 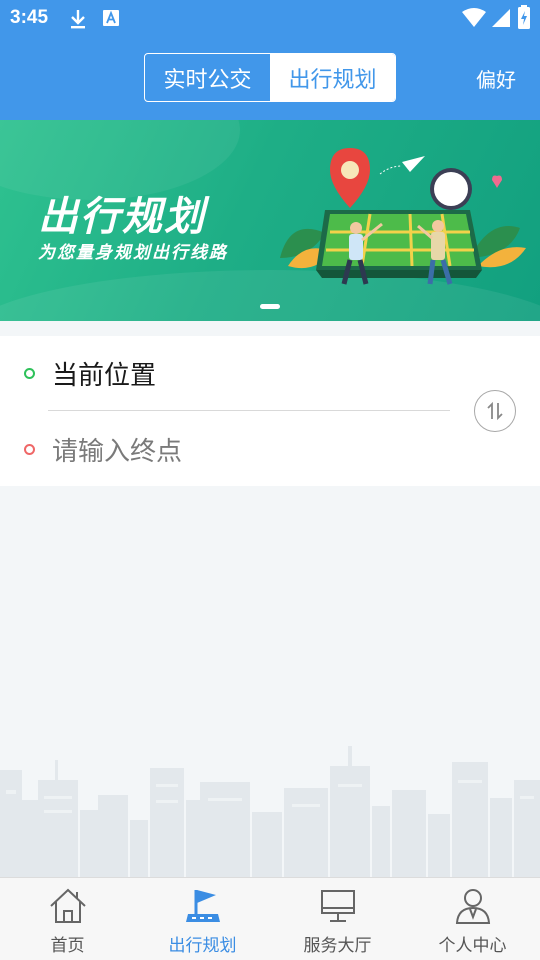 I want to click on nav-profile-label: 个人中心, so click(x=472, y=946).